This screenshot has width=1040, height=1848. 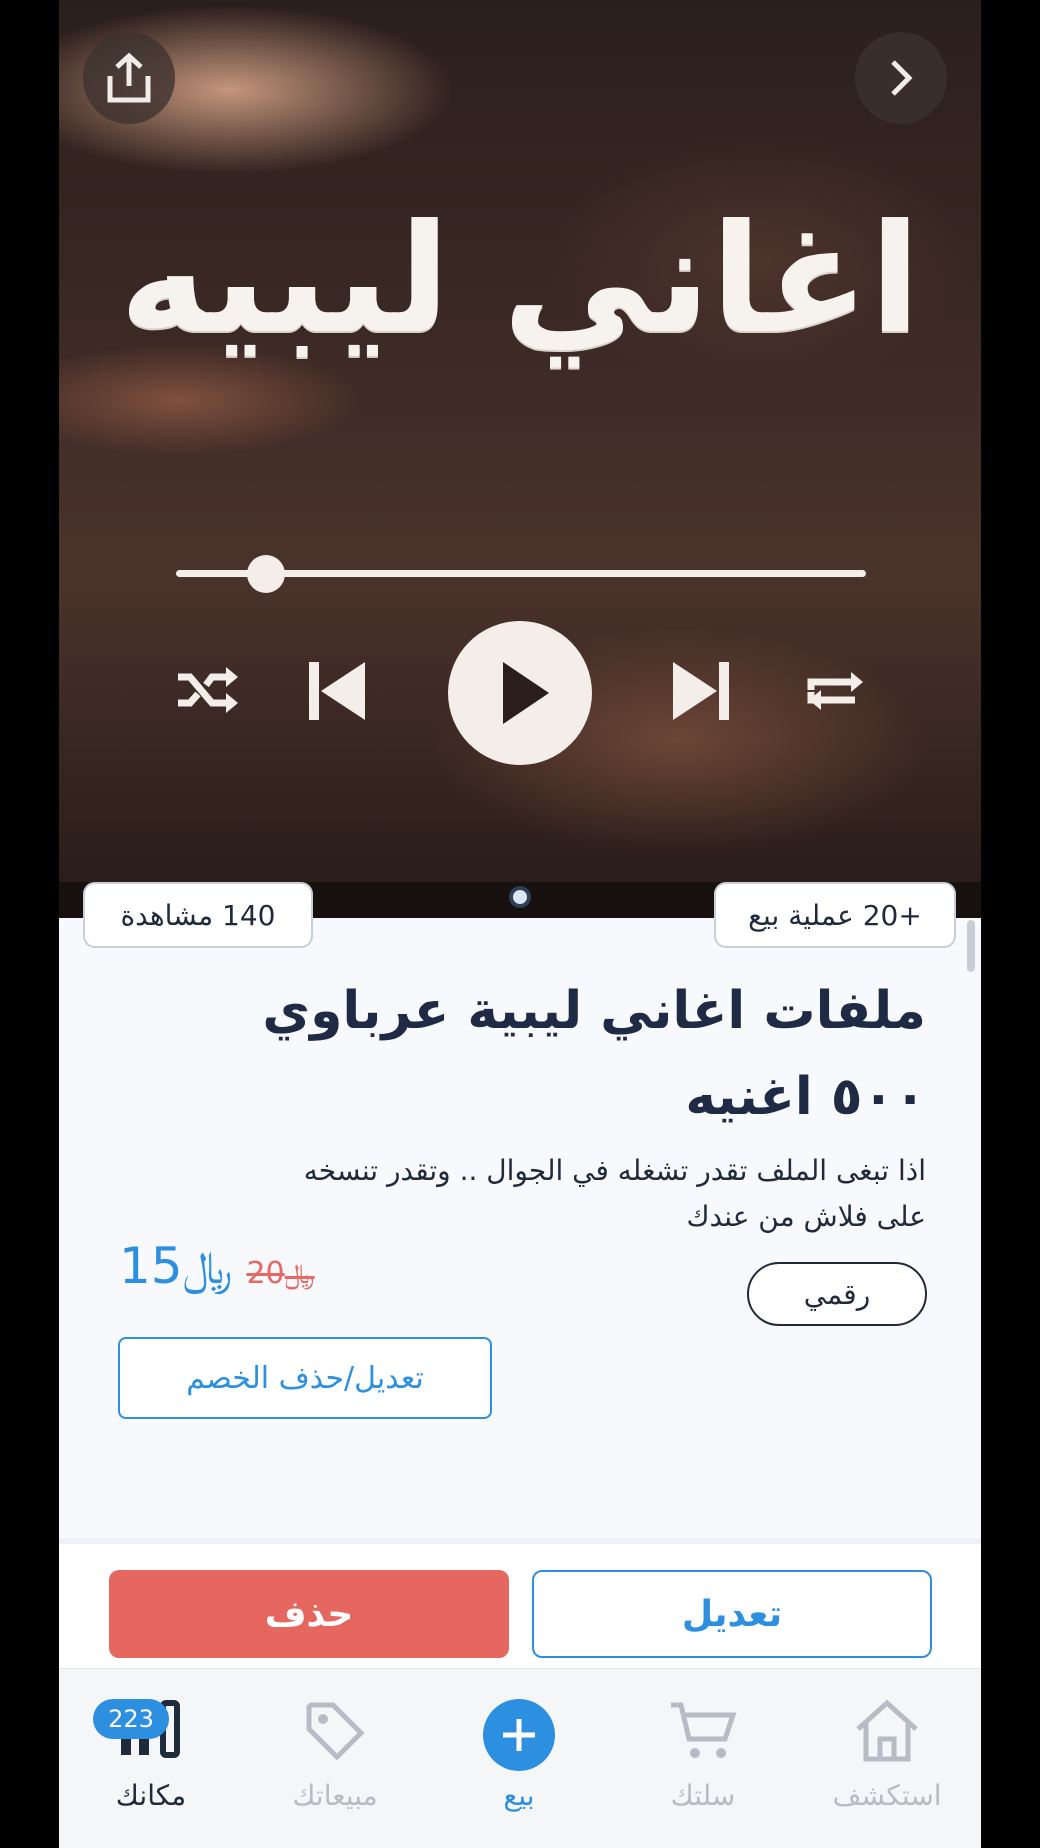 I want to click on repeat-icon, so click(x=836, y=691).